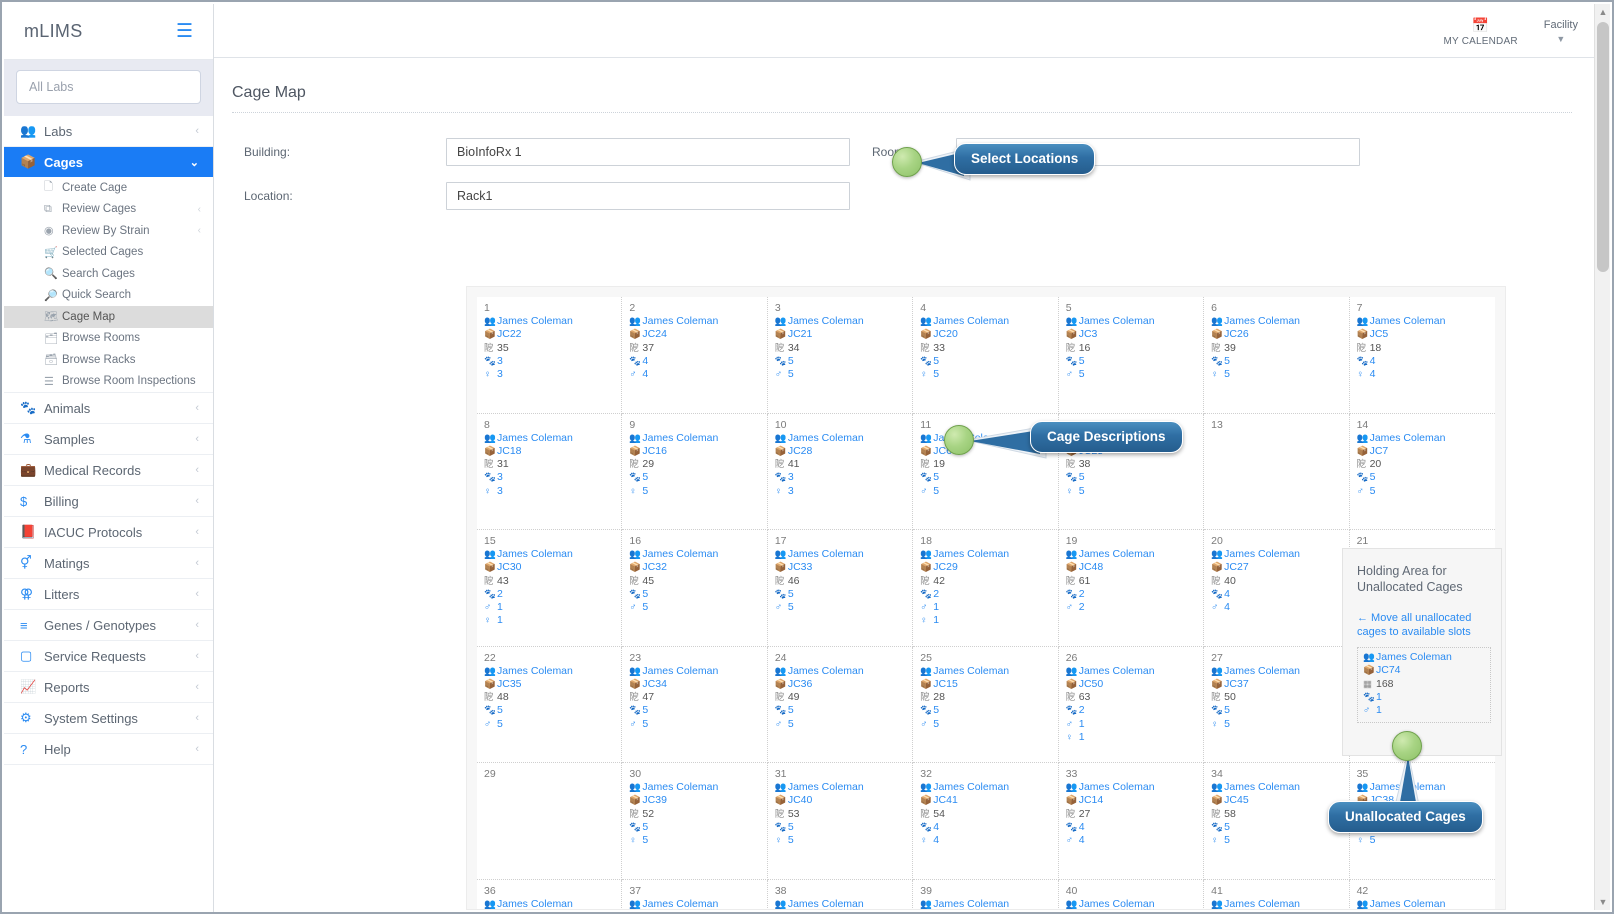 Image resolution: width=1614 pixels, height=914 pixels. What do you see at coordinates (790, 710) in the screenshot?
I see `animals: 5` at bounding box center [790, 710].